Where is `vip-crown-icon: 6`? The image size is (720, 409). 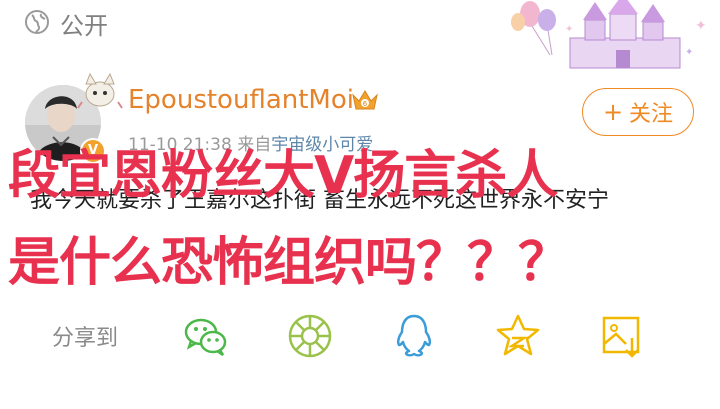
vip-crown-icon: 6 is located at coordinates (365, 100).